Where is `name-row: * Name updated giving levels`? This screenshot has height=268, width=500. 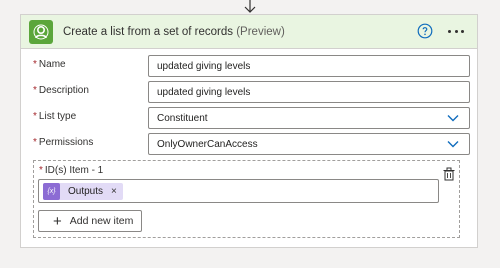
name-row: * Name updated giving levels is located at coordinates (251, 66).